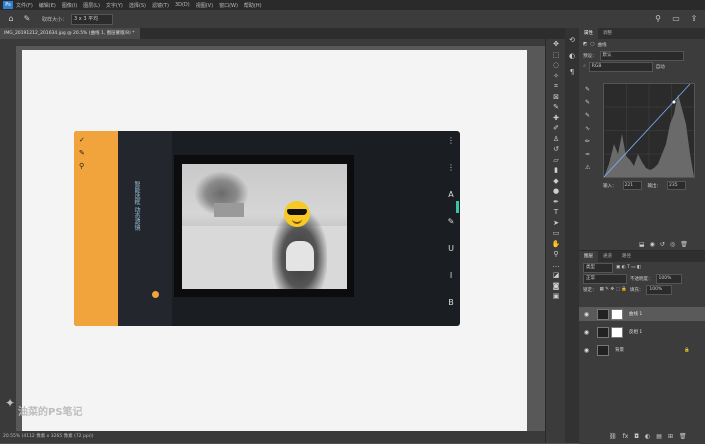 Image resolution: width=705 pixels, height=444 pixels. I want to click on home-icon: ⌂, so click(11, 19).